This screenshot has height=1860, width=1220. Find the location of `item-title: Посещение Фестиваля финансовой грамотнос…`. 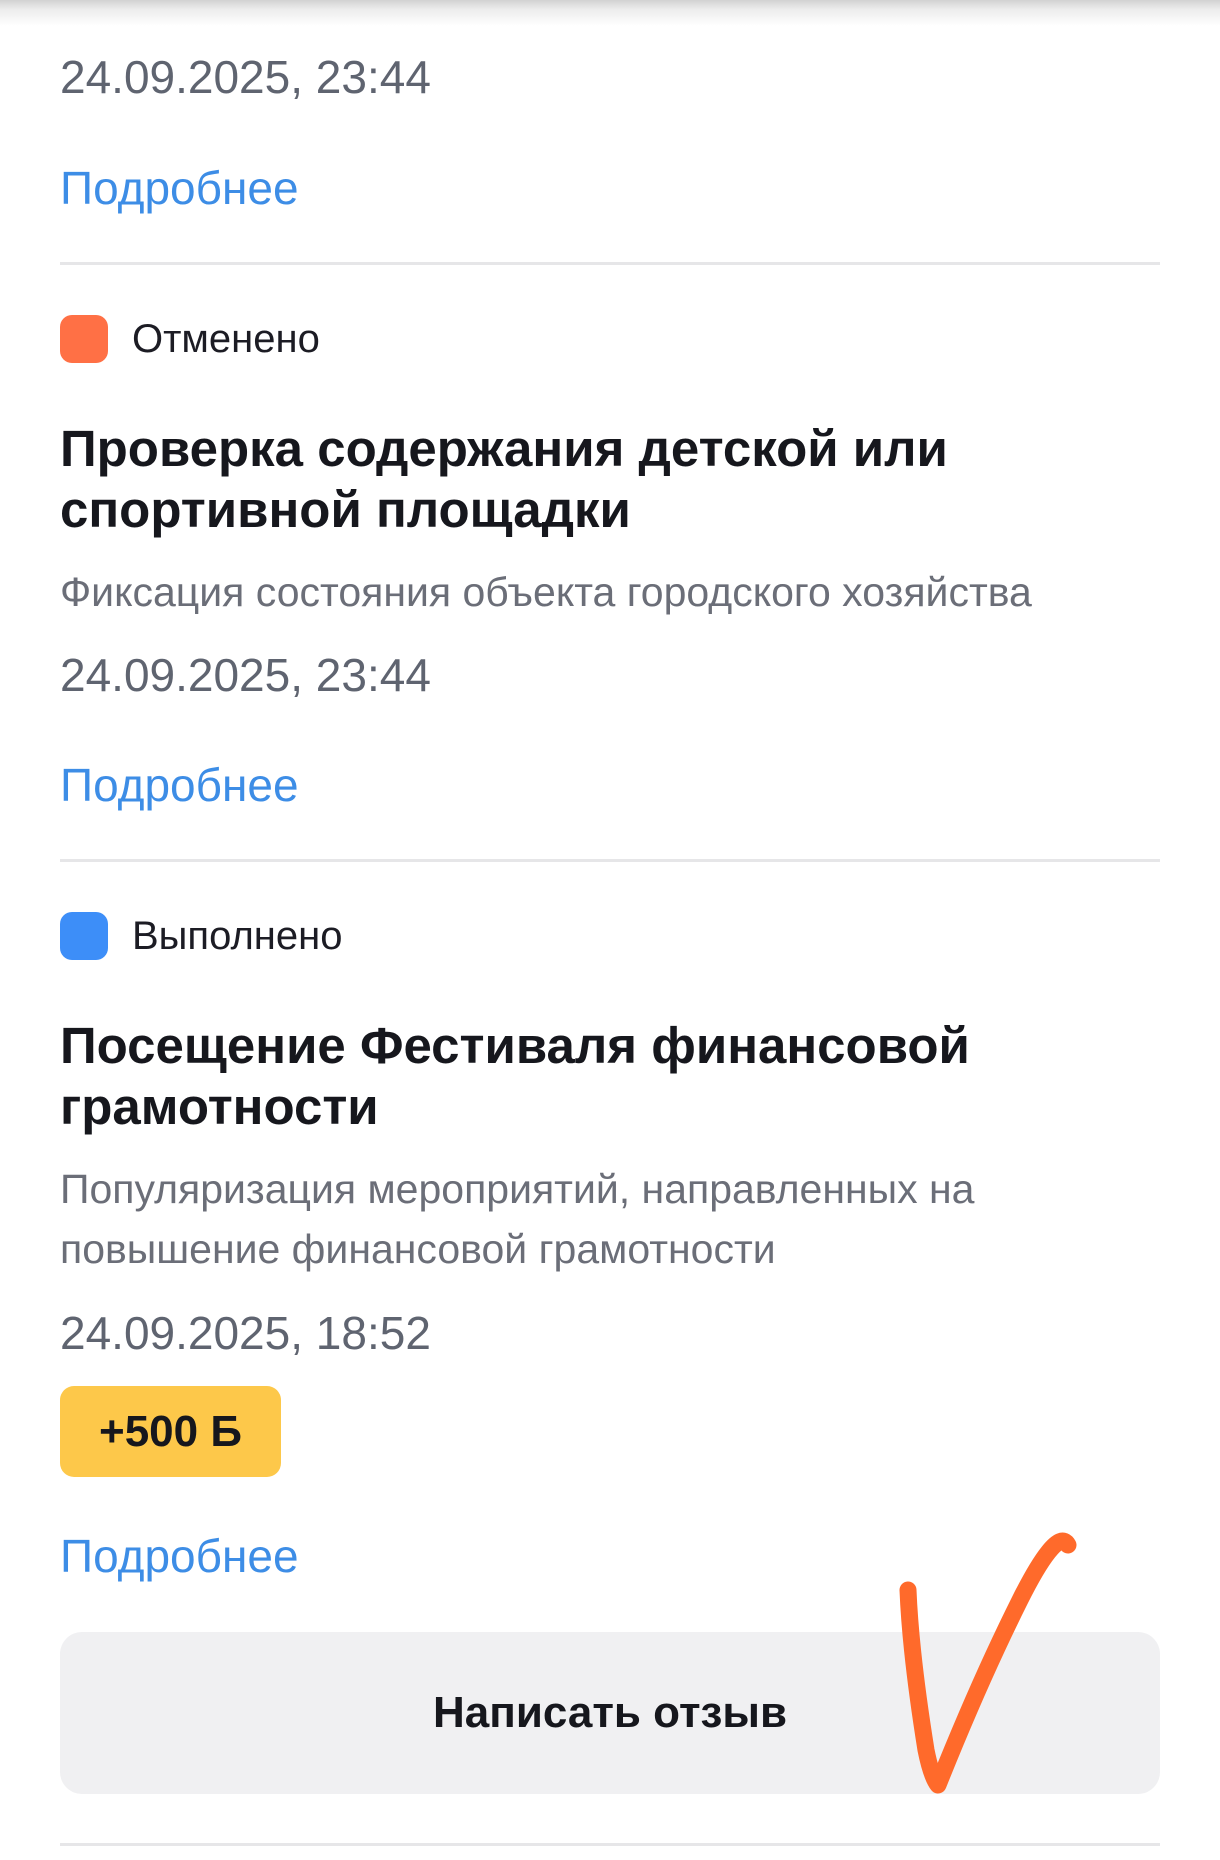

item-title: Посещение Фестиваля финансовой грамотнос… is located at coordinates (515, 1076).